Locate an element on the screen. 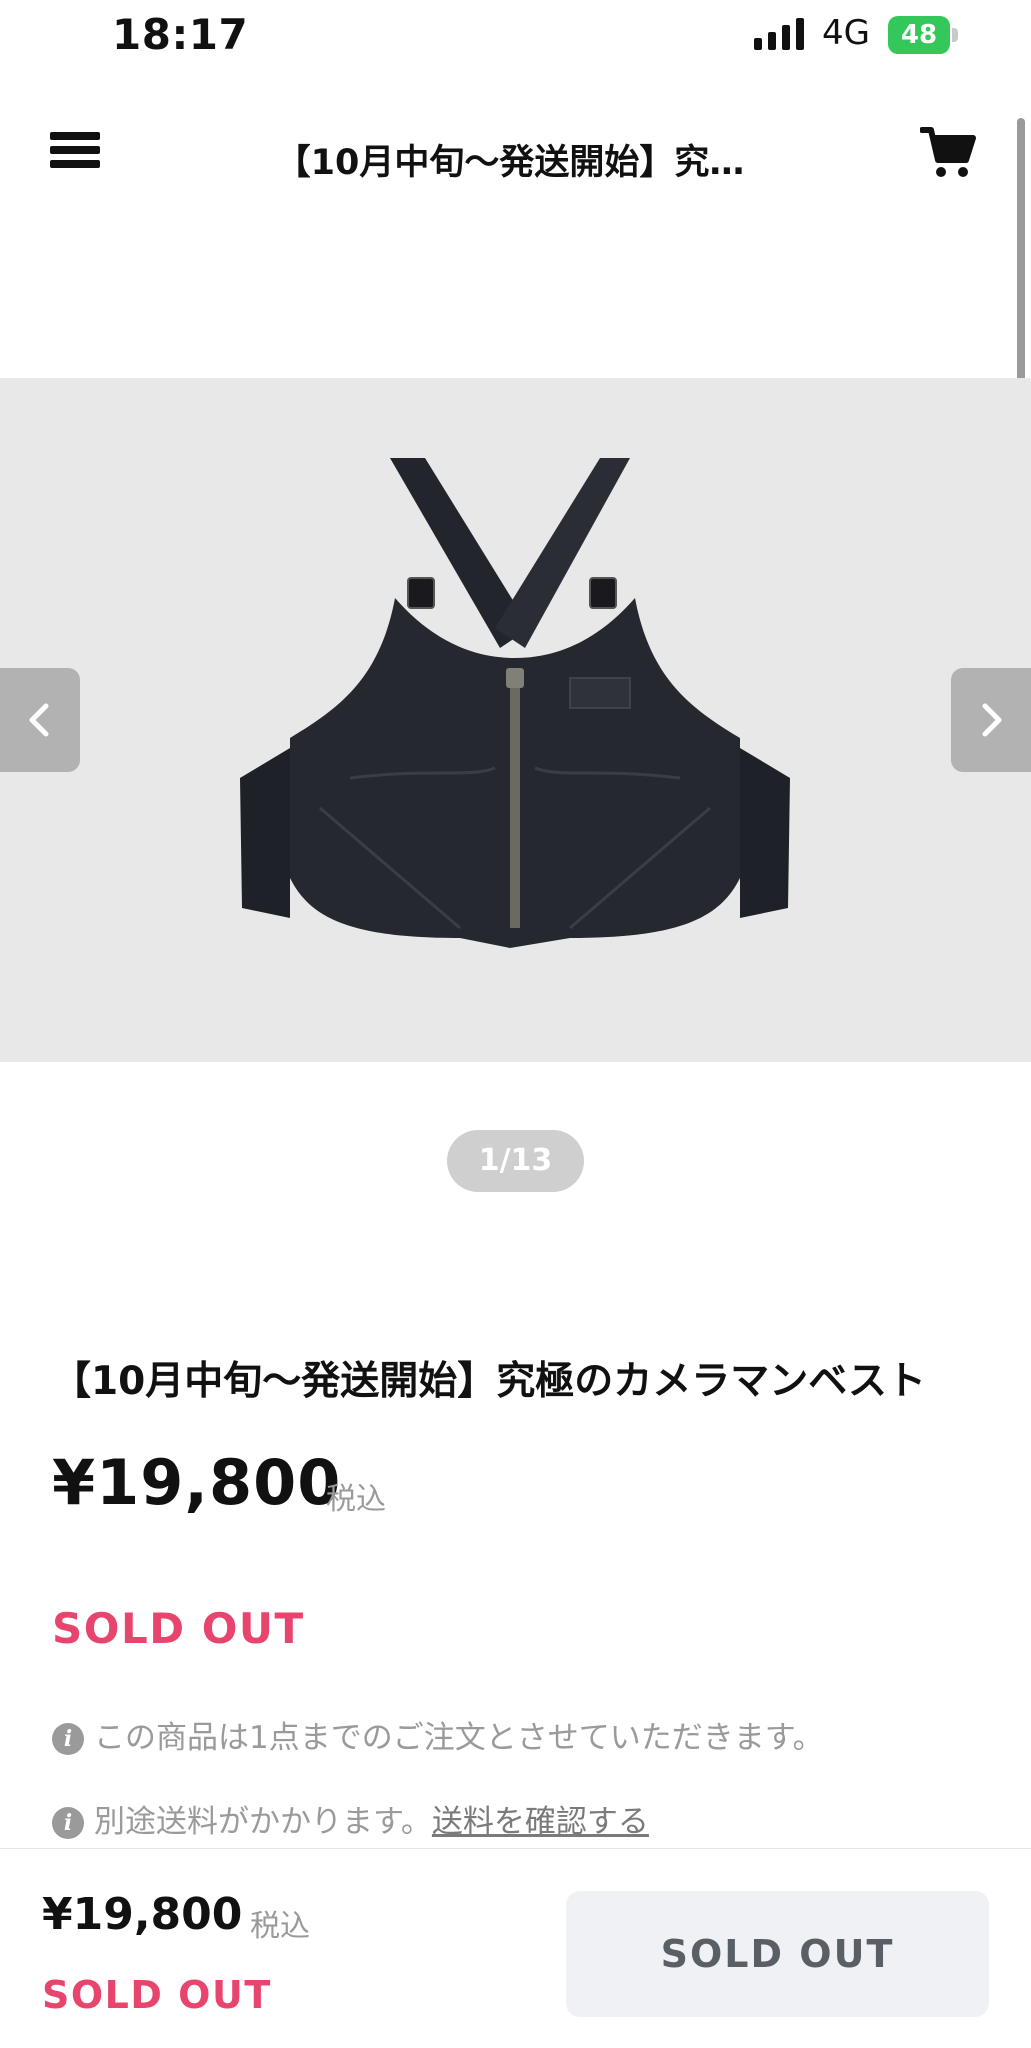 This screenshot has height=2048, width=1031. sold-out-button: SOLD OUT is located at coordinates (777, 1954).